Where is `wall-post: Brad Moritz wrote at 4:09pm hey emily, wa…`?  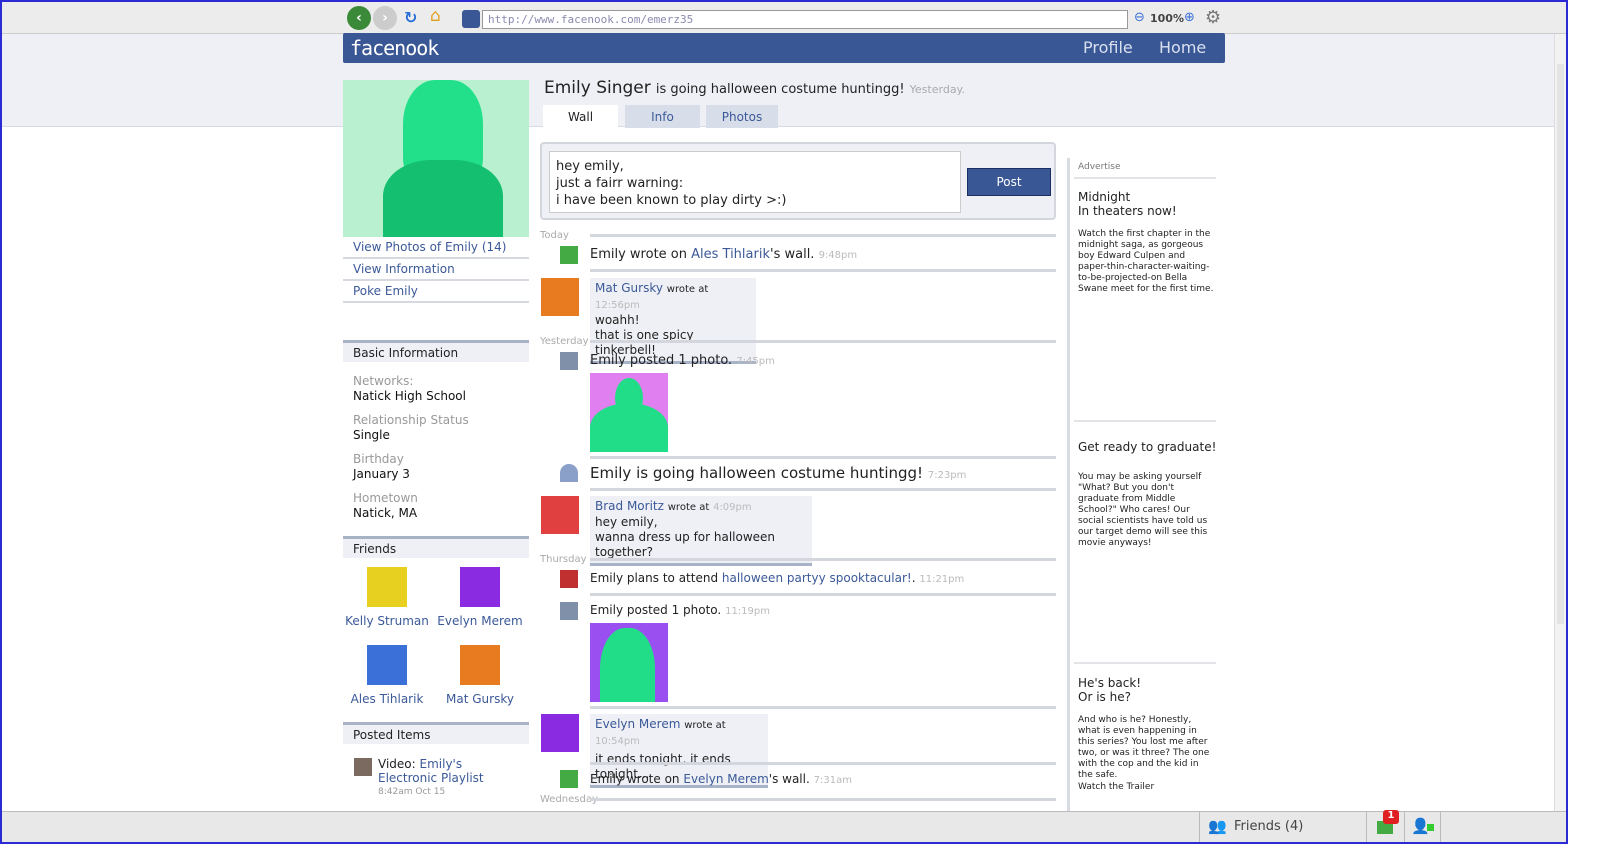
wall-post: Brad Moritz wrote at 4:09pm hey emily, wa… is located at coordinates (701, 531).